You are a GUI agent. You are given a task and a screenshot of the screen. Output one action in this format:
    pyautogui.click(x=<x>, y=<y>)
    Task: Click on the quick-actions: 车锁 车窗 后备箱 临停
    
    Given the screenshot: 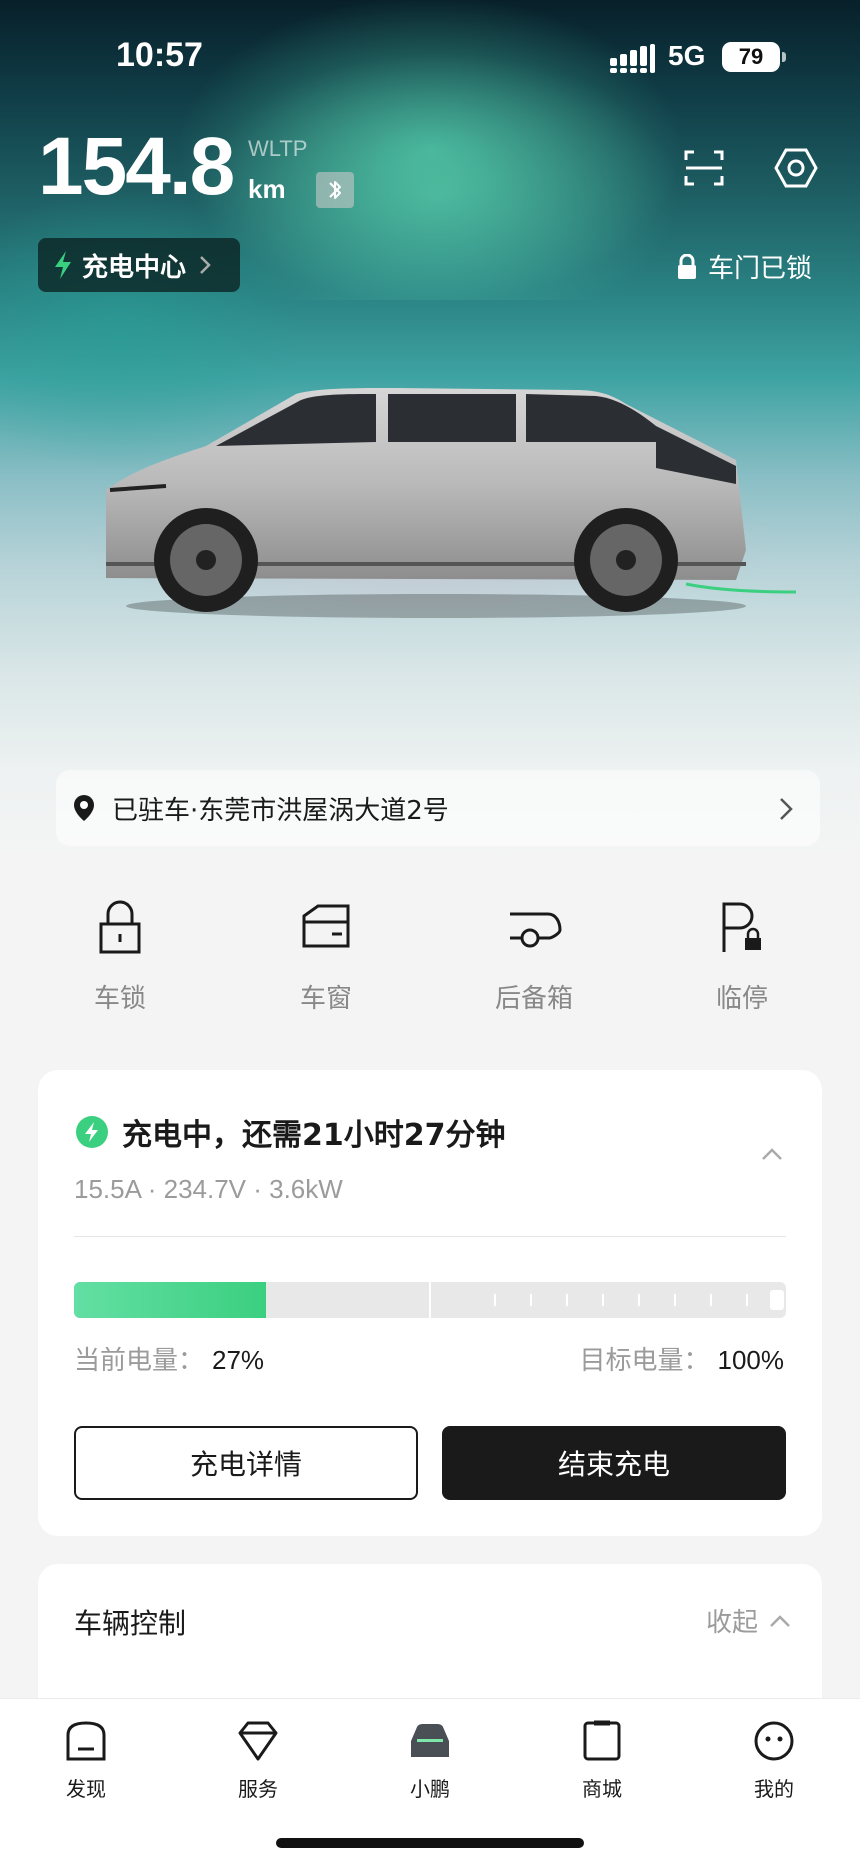 What is the action you would take?
    pyautogui.click(x=430, y=970)
    